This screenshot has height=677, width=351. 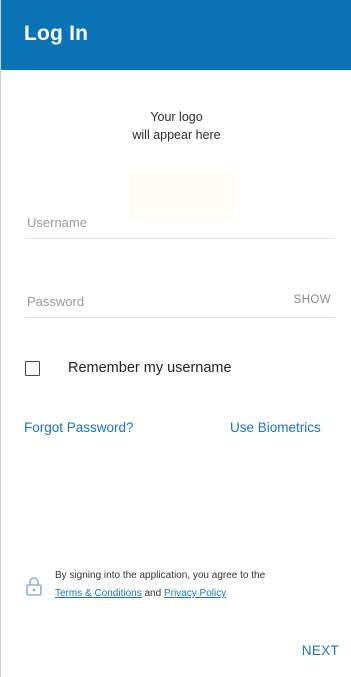 What do you see at coordinates (153, 593) in the screenshot?
I see `agreement-and-text: and` at bounding box center [153, 593].